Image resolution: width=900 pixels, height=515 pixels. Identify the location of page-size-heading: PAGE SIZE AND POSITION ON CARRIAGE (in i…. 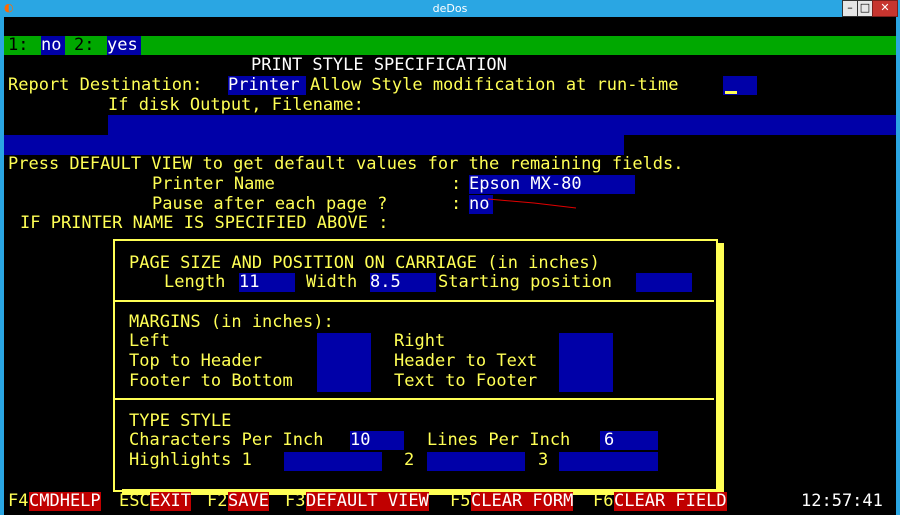
(364, 263).